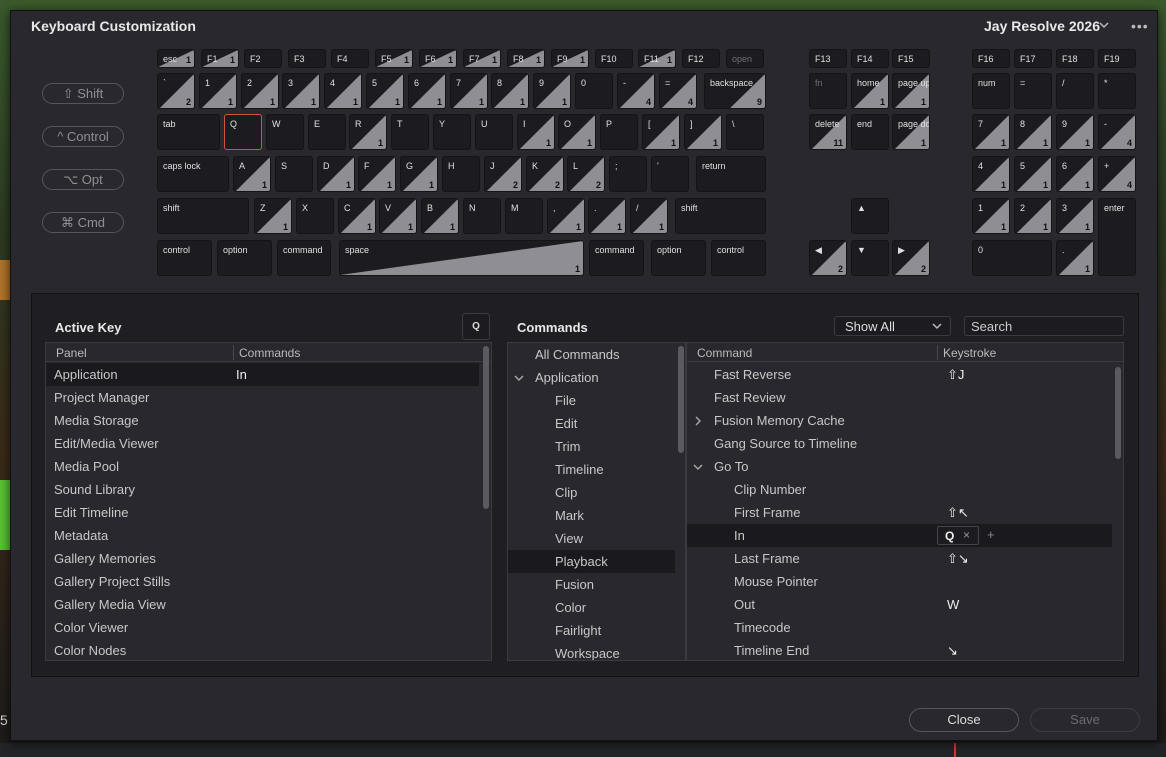 The image size is (1166, 757). Describe the element at coordinates (1044, 326) in the screenshot. I see `search-input: Search` at that location.